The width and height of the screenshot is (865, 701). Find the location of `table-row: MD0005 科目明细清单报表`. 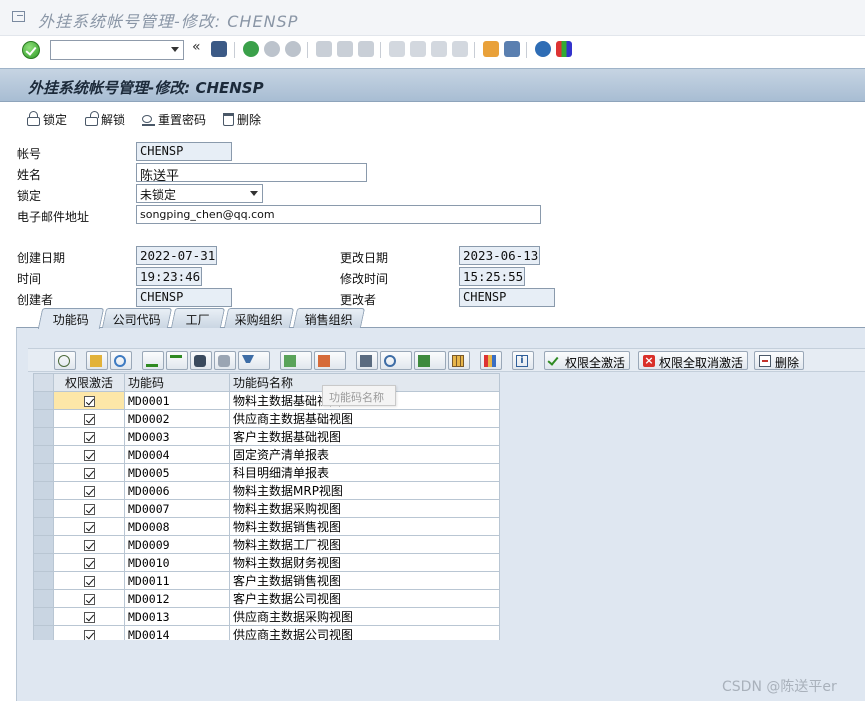

table-row: MD0005 科目明细清单报表 is located at coordinates (266, 472).